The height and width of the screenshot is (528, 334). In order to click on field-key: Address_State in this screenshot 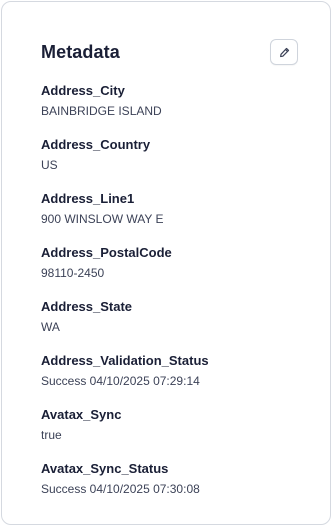, I will do `click(87, 306)`.